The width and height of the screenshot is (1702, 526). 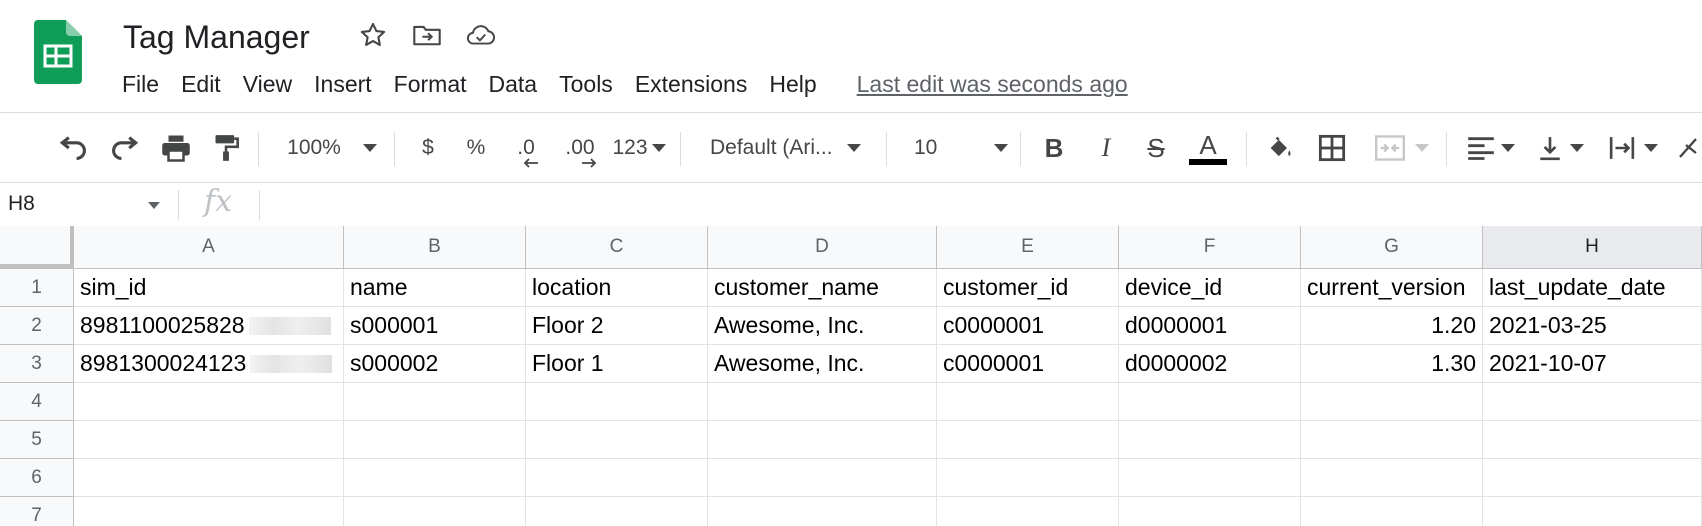 I want to click on menu-extensions: Extensions, so click(x=691, y=84).